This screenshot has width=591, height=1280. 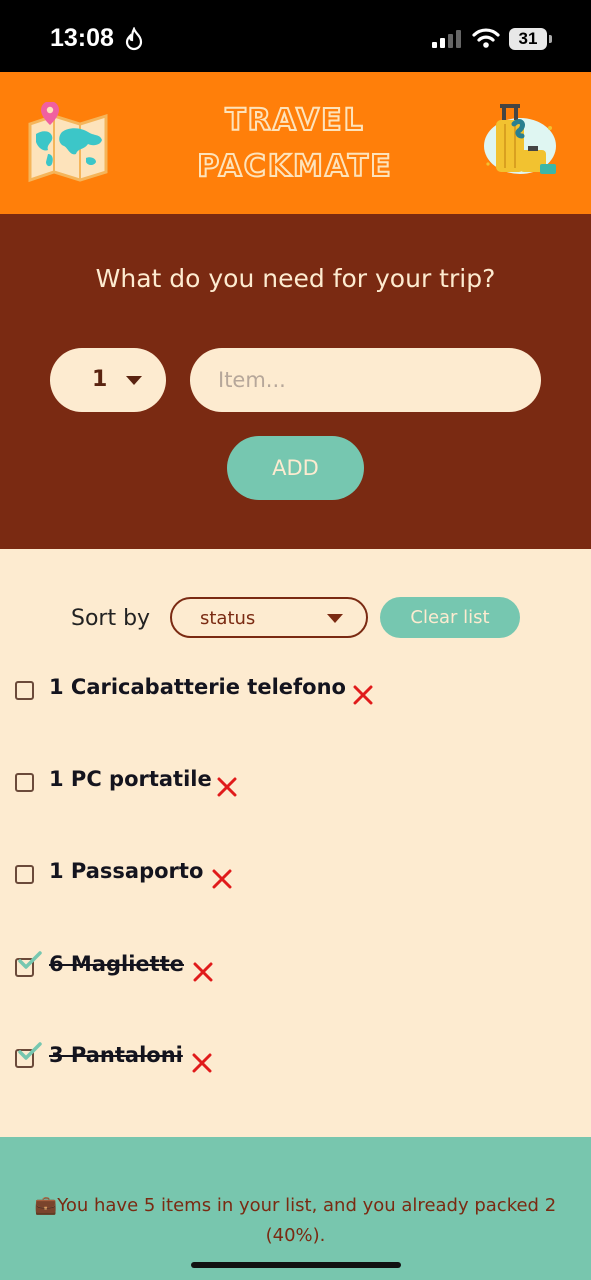 What do you see at coordinates (269, 617) in the screenshot?
I see `sort-select: status` at bounding box center [269, 617].